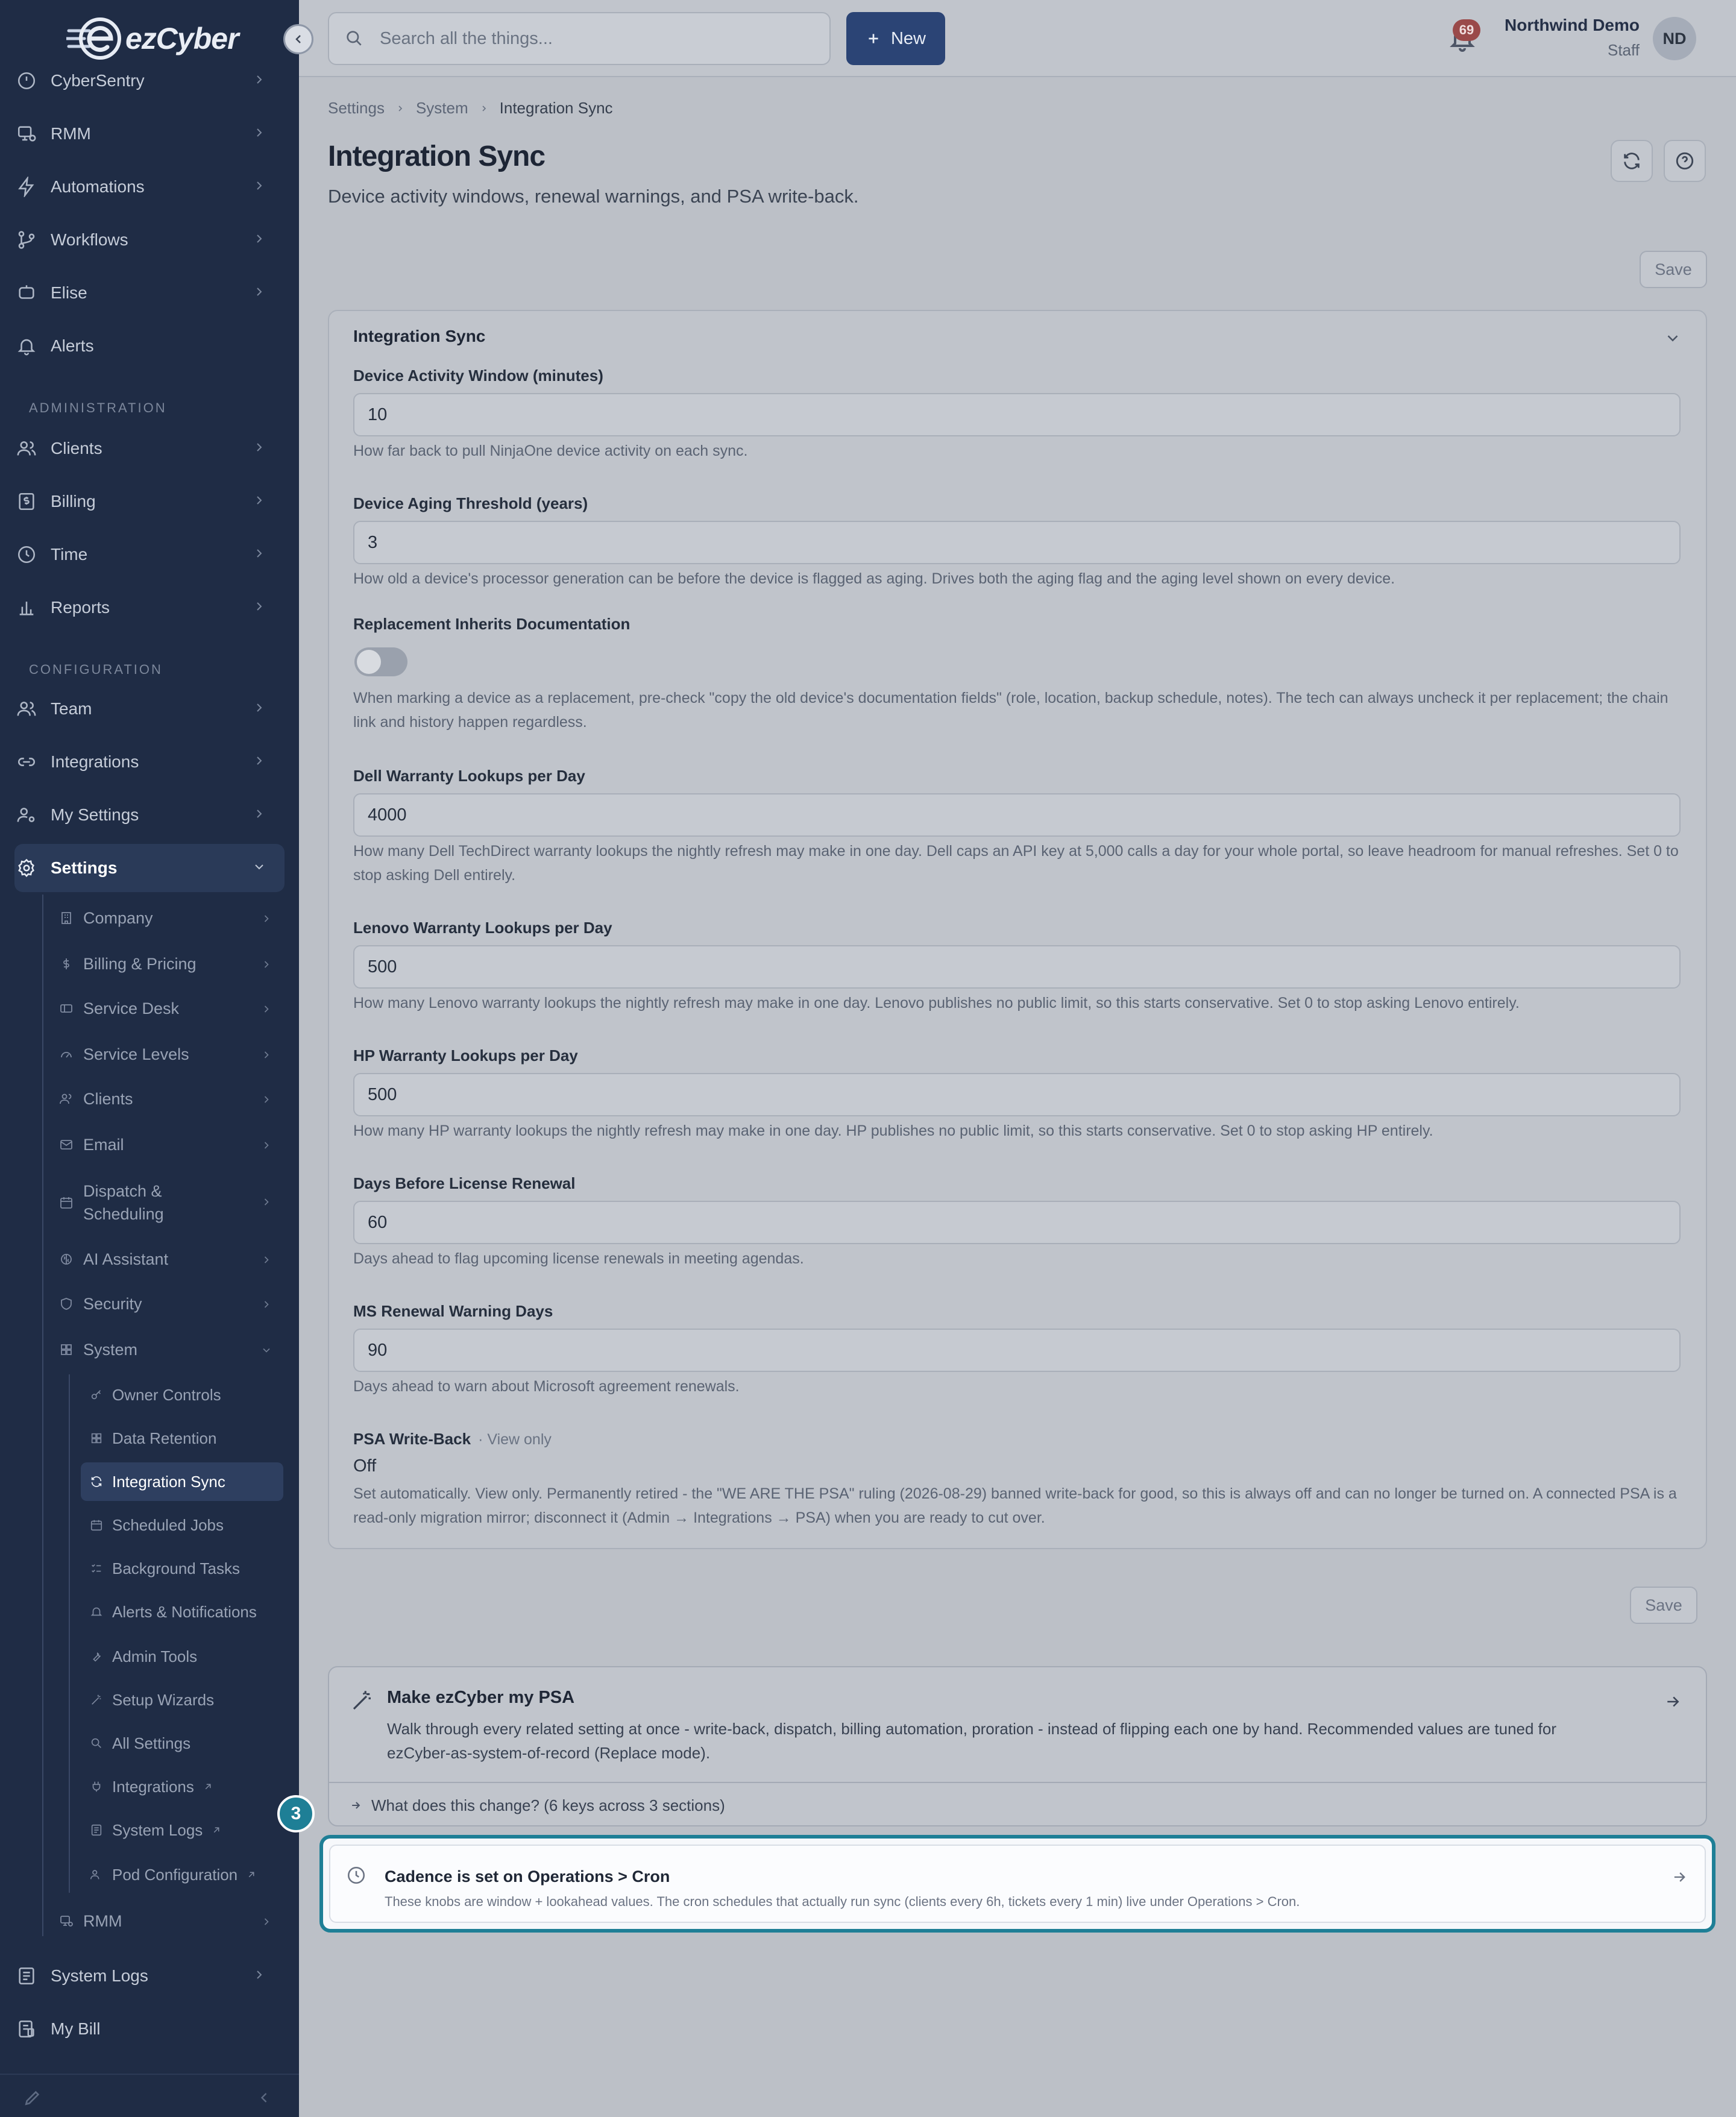 The image size is (1736, 2117). I want to click on settings-item-security: Security, so click(170, 1304).